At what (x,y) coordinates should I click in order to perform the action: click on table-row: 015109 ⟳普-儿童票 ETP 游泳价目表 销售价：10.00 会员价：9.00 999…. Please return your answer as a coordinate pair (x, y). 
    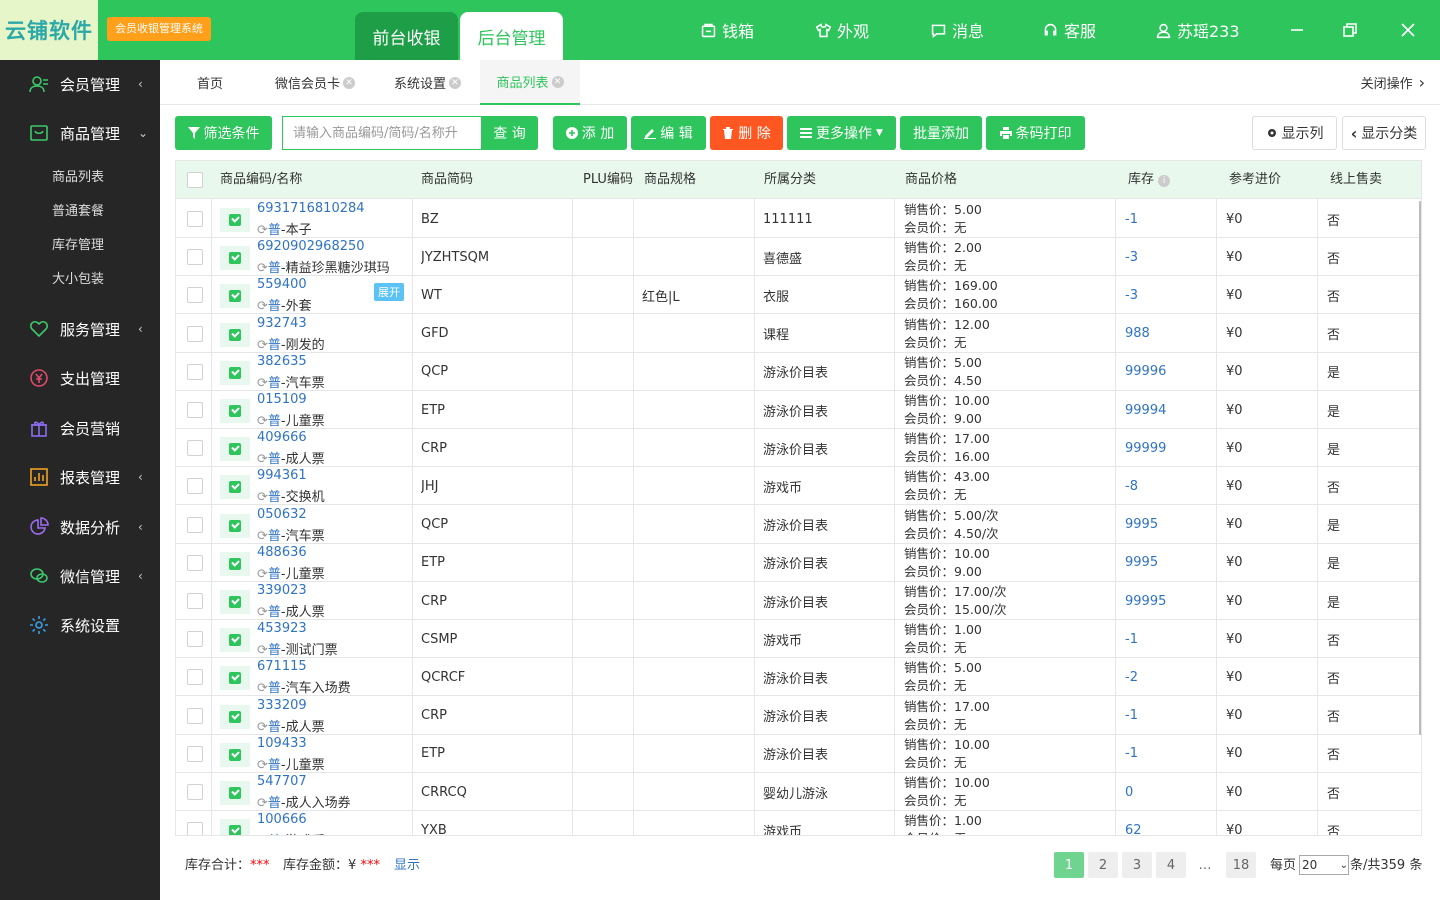
    Looking at the image, I should click on (798, 410).